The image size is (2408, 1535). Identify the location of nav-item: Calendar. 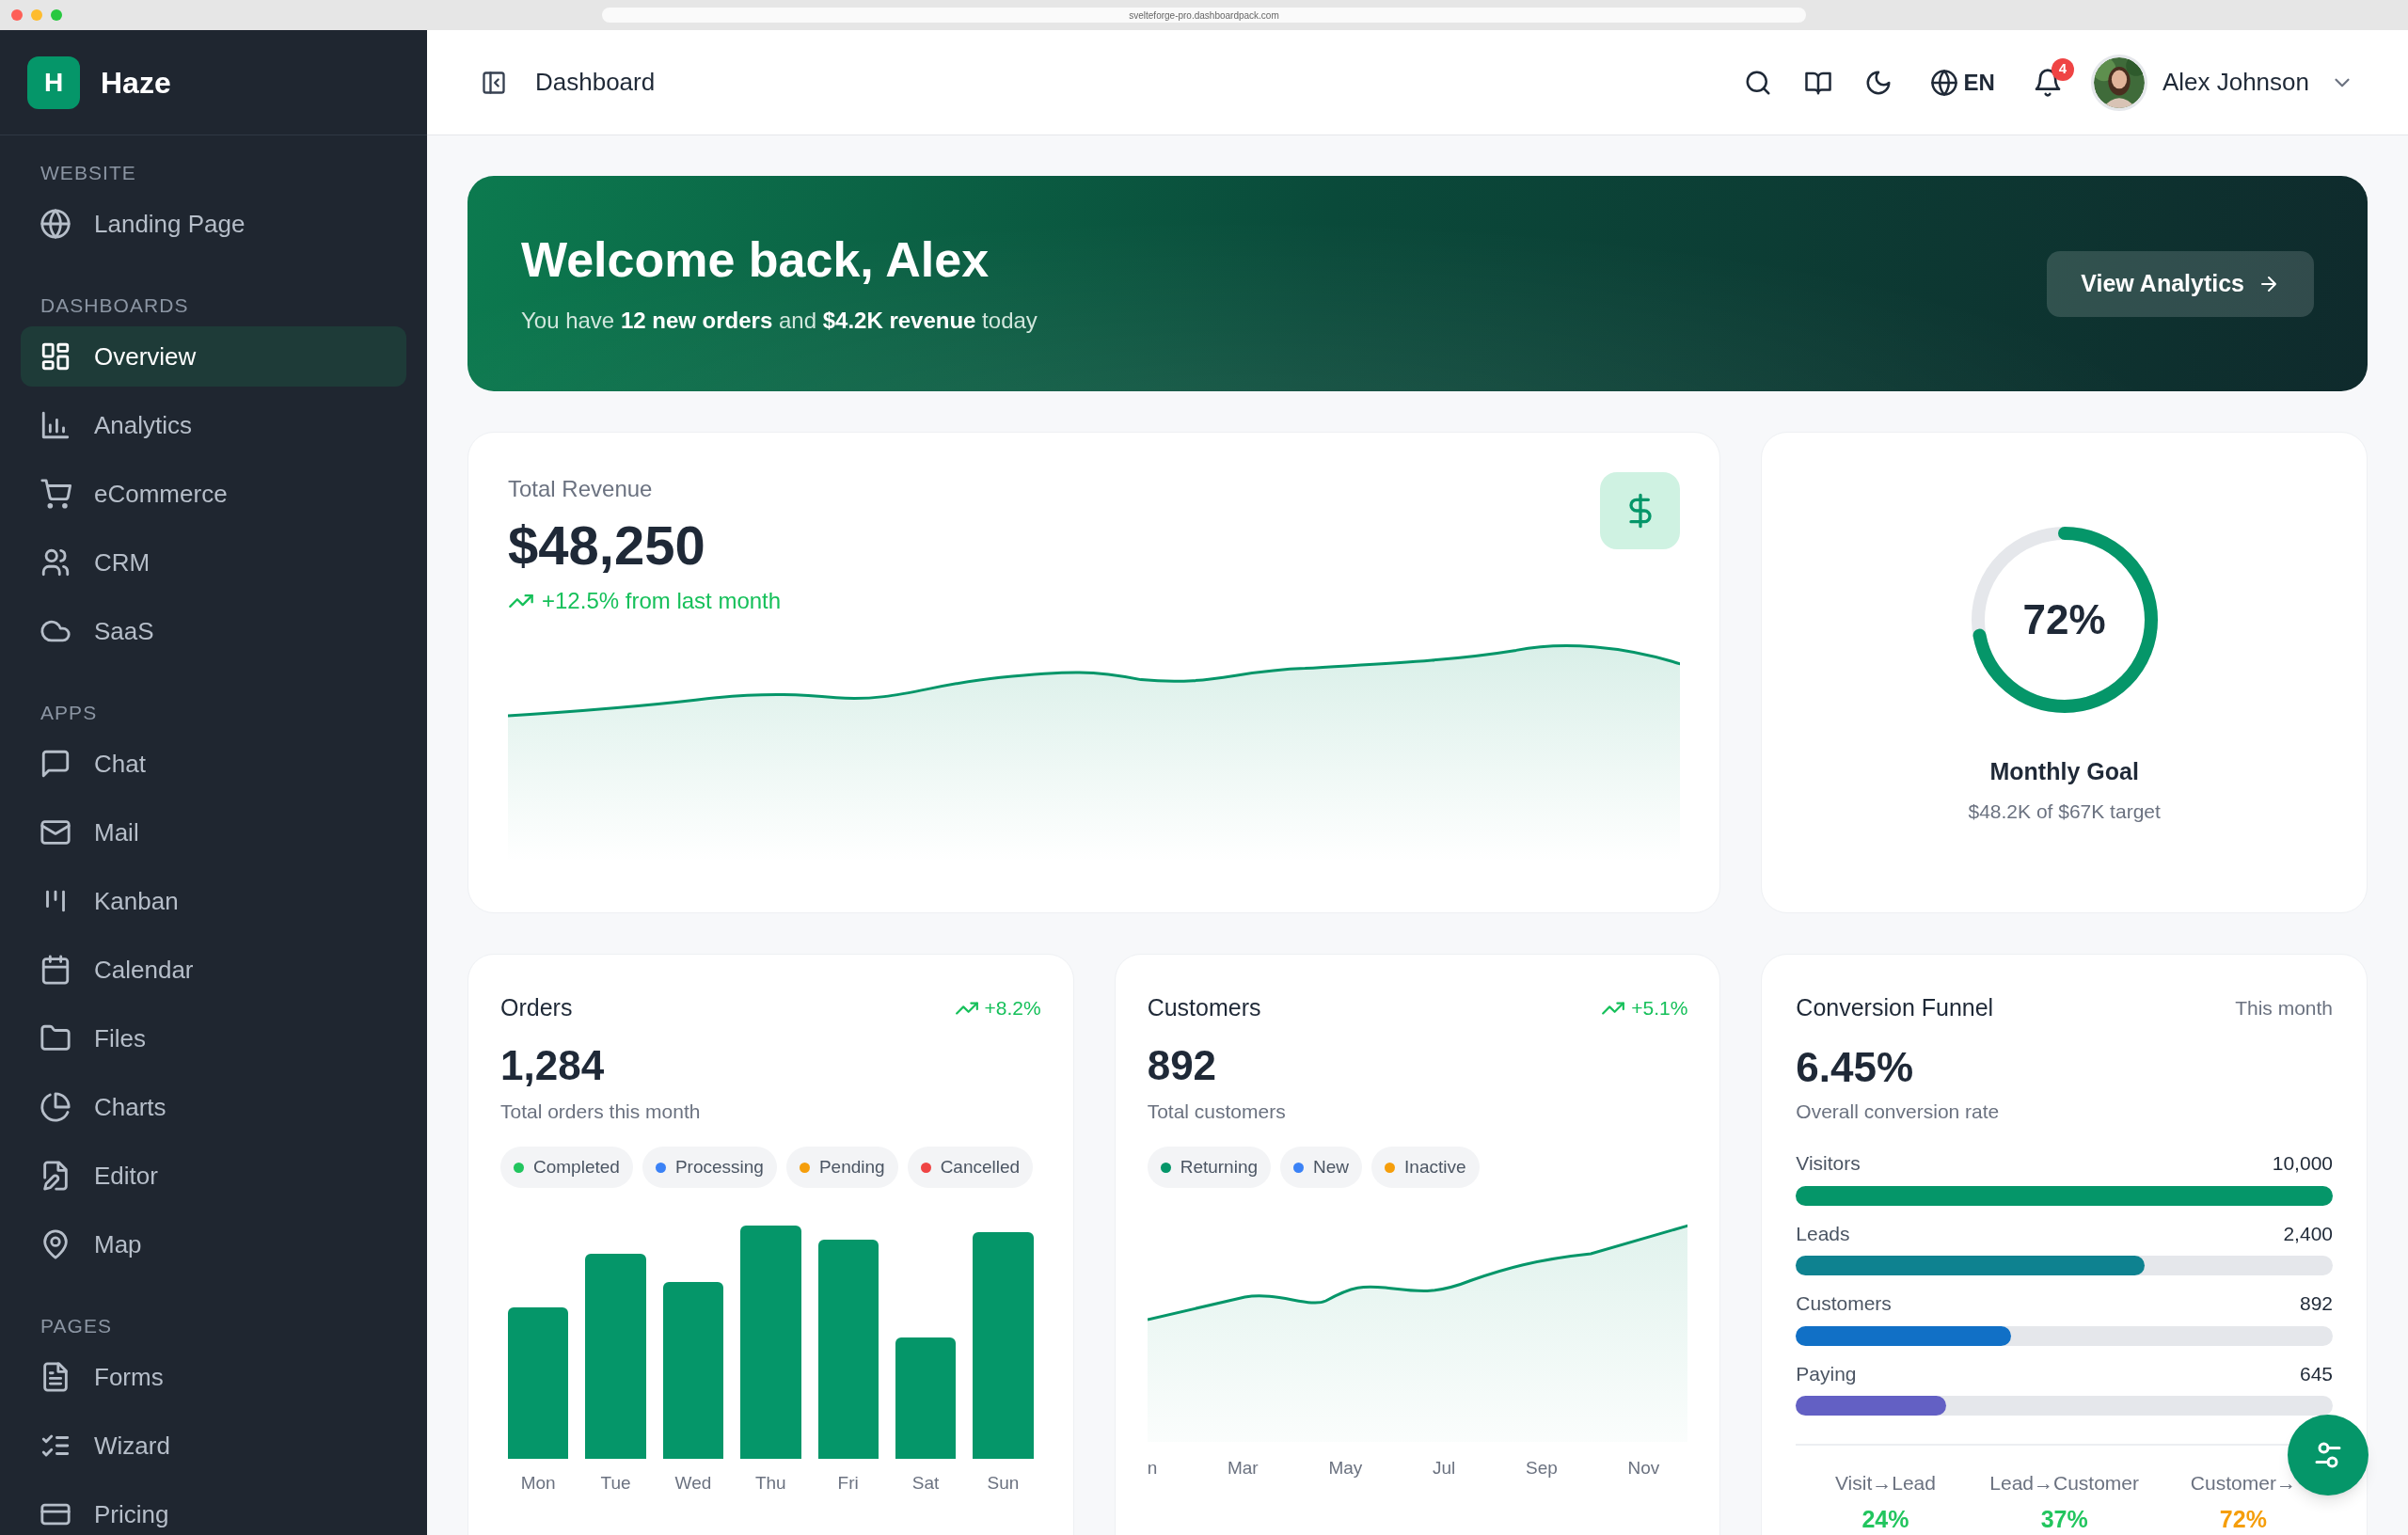
(214, 970).